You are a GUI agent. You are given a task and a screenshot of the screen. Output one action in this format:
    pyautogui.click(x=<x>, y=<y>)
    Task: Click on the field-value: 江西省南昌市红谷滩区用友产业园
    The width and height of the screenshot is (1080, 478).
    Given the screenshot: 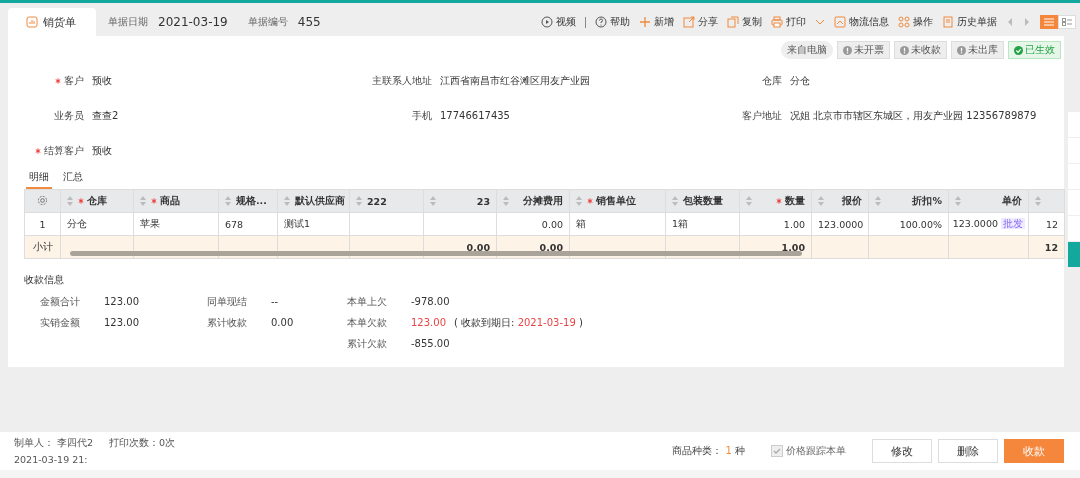 What is the action you would take?
    pyautogui.click(x=515, y=80)
    